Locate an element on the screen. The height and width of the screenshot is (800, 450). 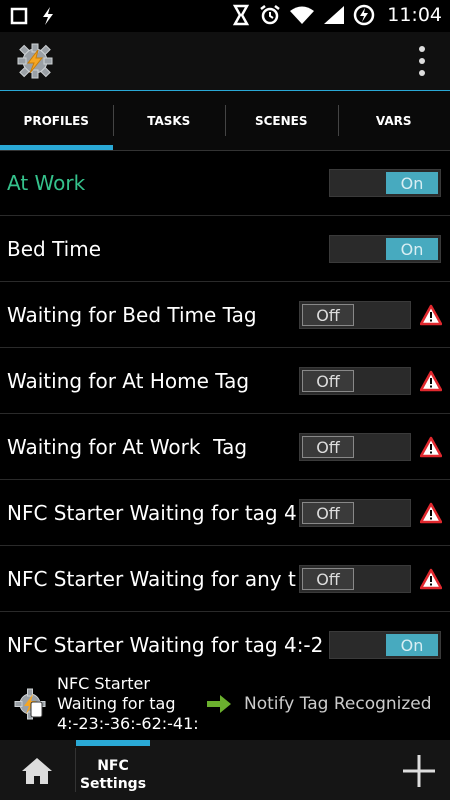
overflow-menu-icon is located at coordinates (422, 61).